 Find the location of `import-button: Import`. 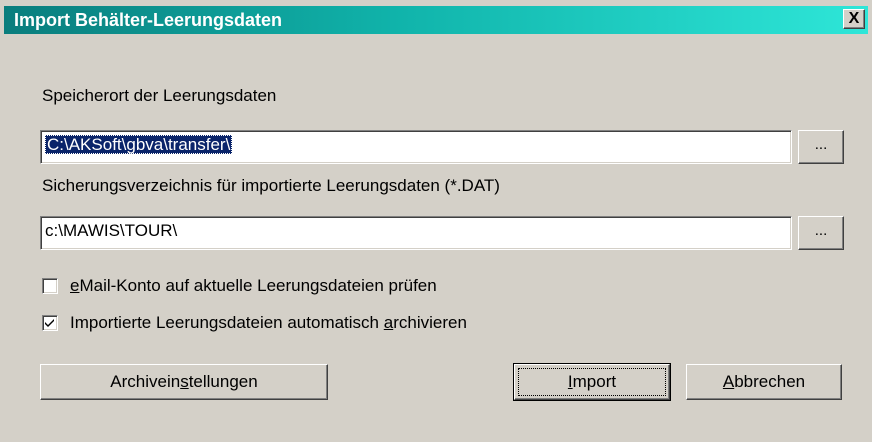

import-button: Import is located at coordinates (592, 382).